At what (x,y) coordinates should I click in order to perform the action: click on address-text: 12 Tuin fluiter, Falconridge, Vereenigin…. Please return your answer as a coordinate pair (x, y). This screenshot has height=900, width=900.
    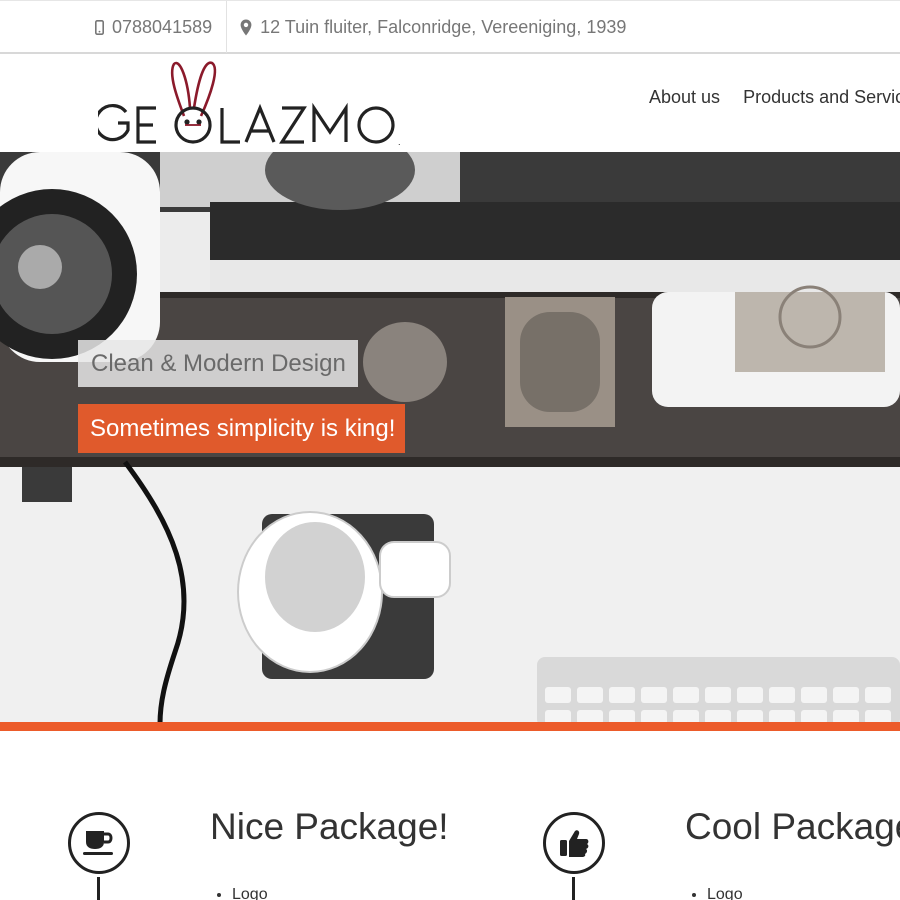
    Looking at the image, I should click on (443, 26).